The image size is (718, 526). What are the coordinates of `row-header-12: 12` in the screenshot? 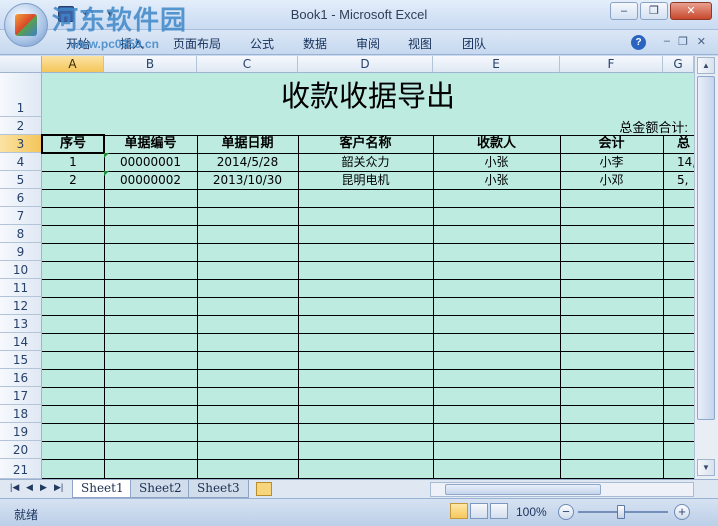 It's located at (21, 306).